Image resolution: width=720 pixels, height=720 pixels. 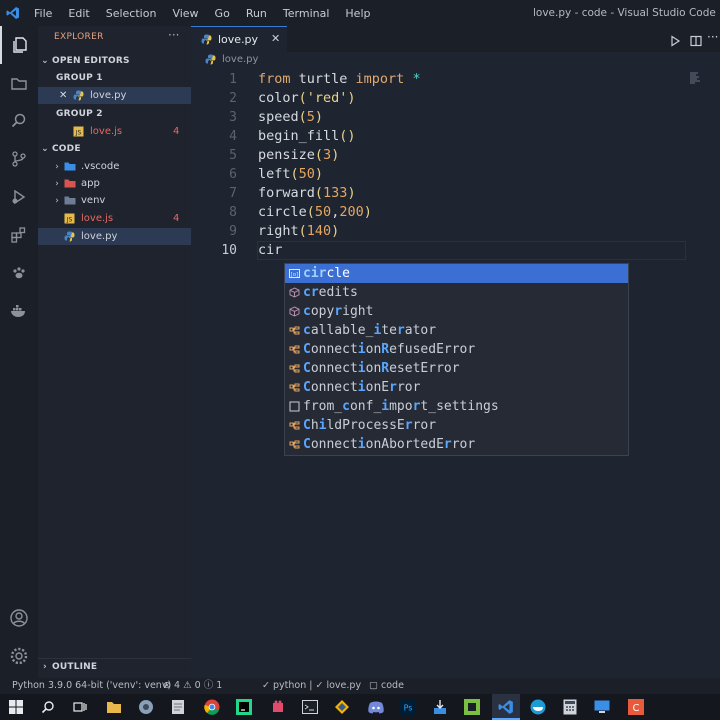 What do you see at coordinates (244, 707) in the screenshot?
I see `pycharm-icon` at bounding box center [244, 707].